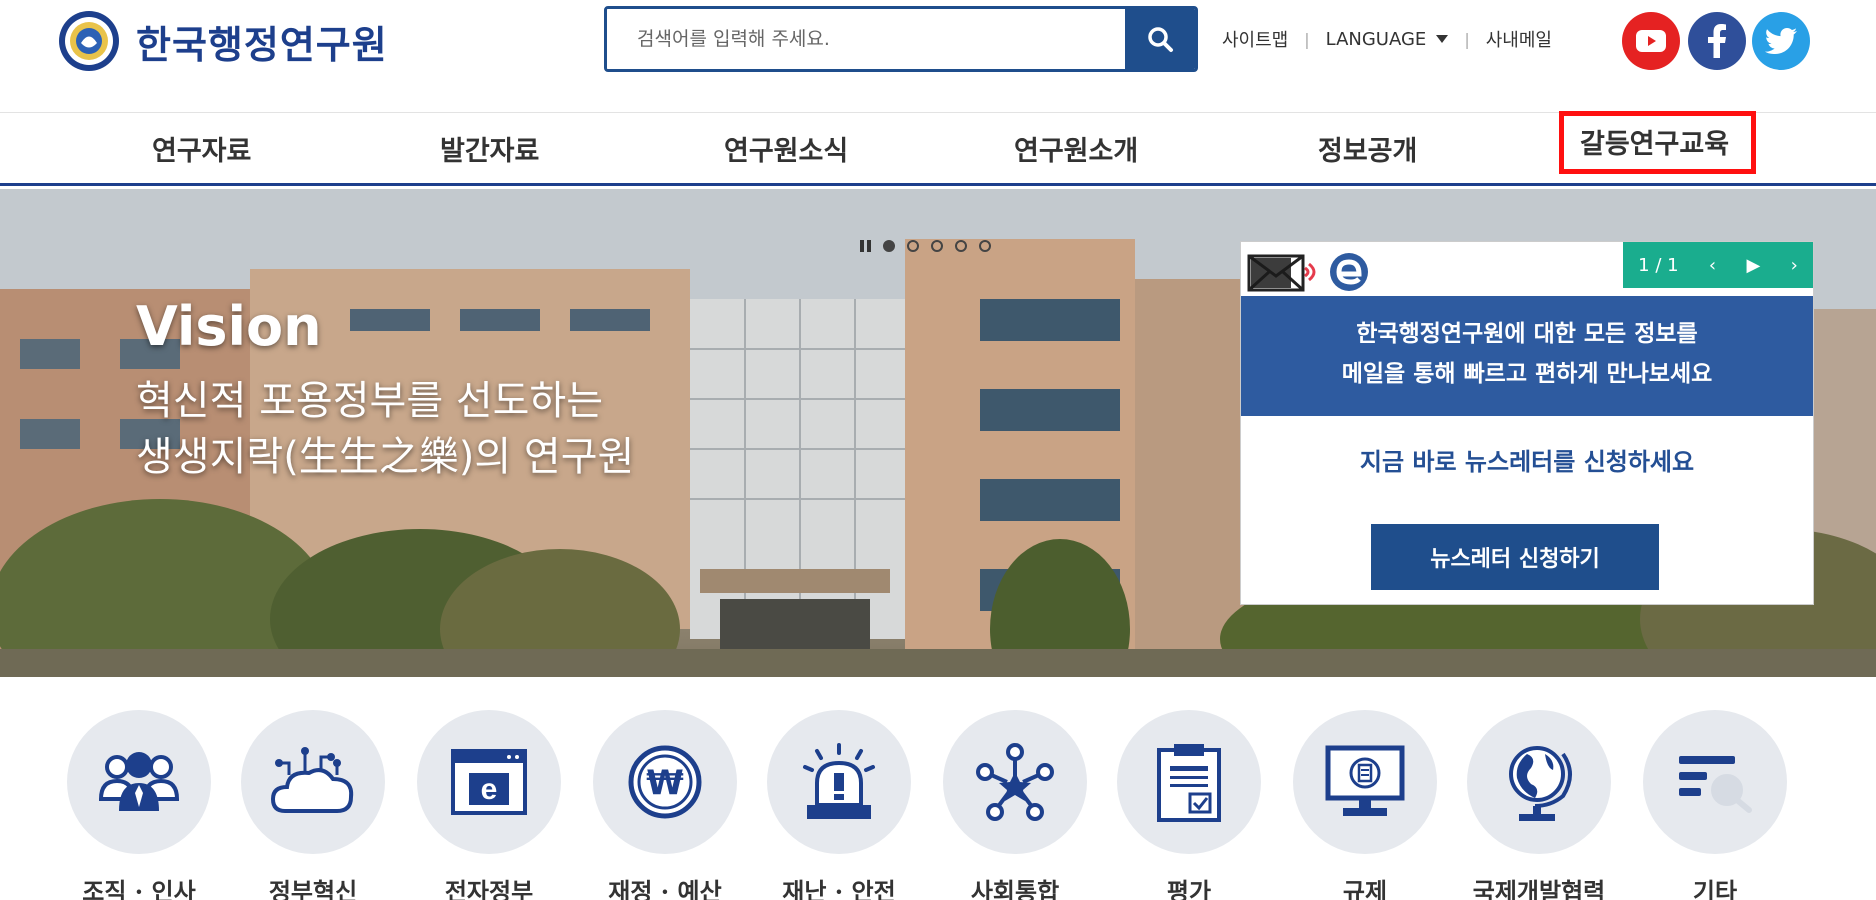 This screenshot has height=900, width=1876. I want to click on site-logo: 한국행정연구원, so click(223, 41).